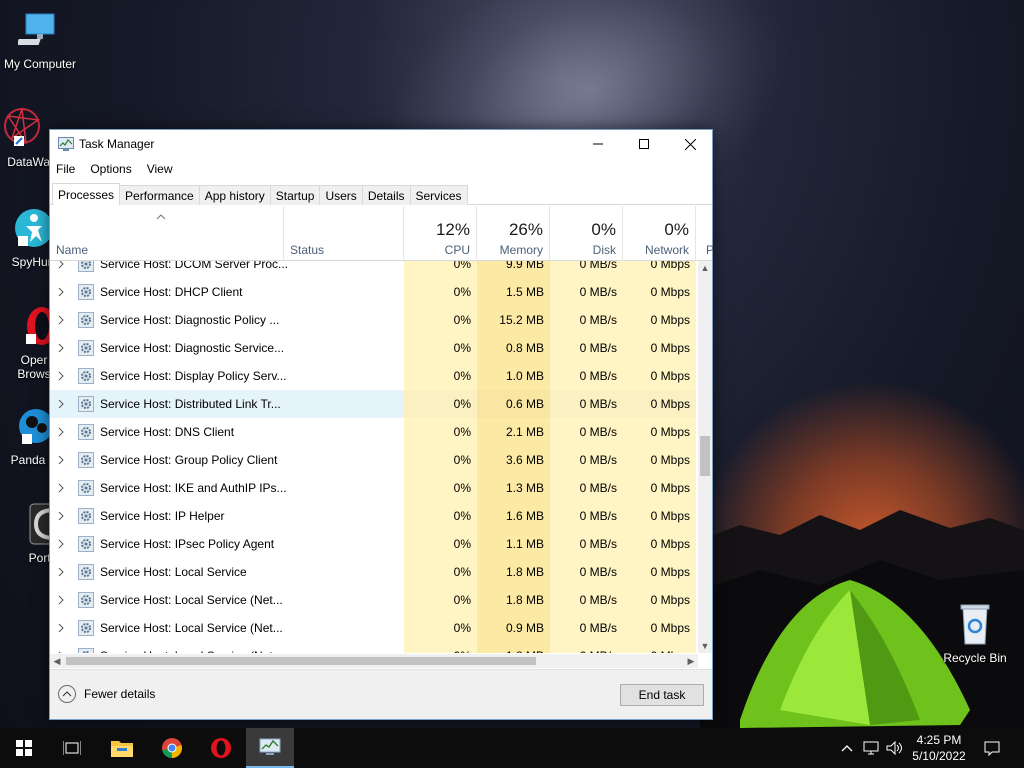 The width and height of the screenshot is (1024, 768). Describe the element at coordinates (86, 194) in the screenshot. I see `tab-processes: Processes` at that location.